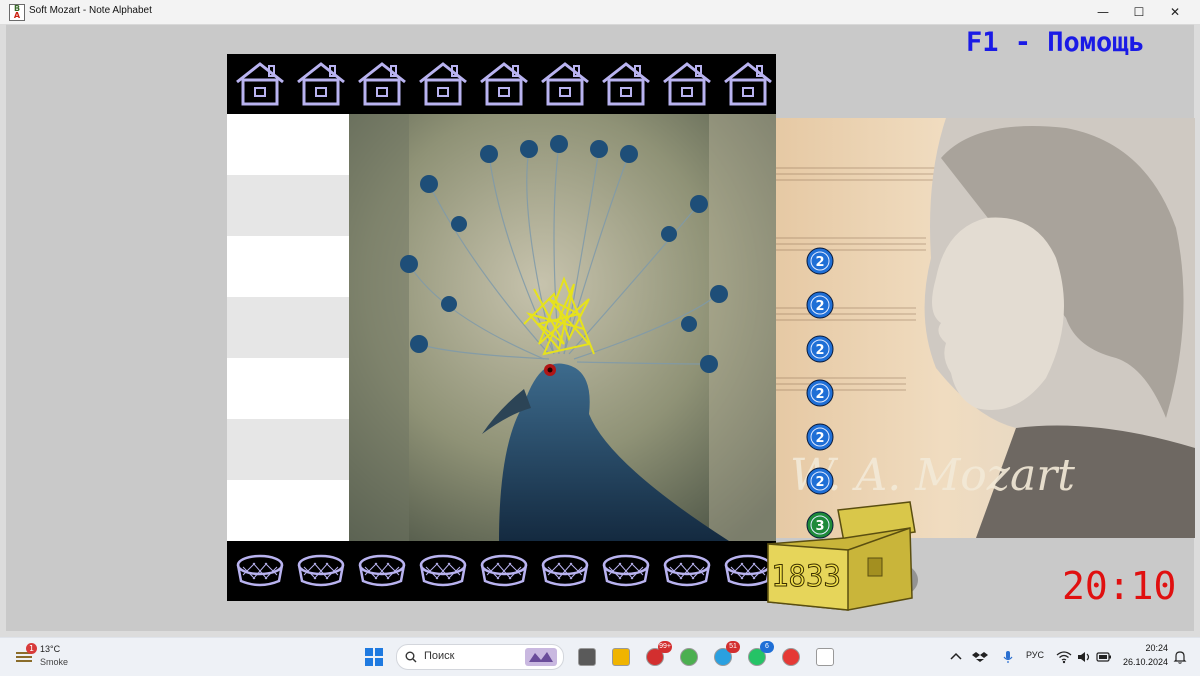  I want to click on explorer-files-icon, so click(587, 657).